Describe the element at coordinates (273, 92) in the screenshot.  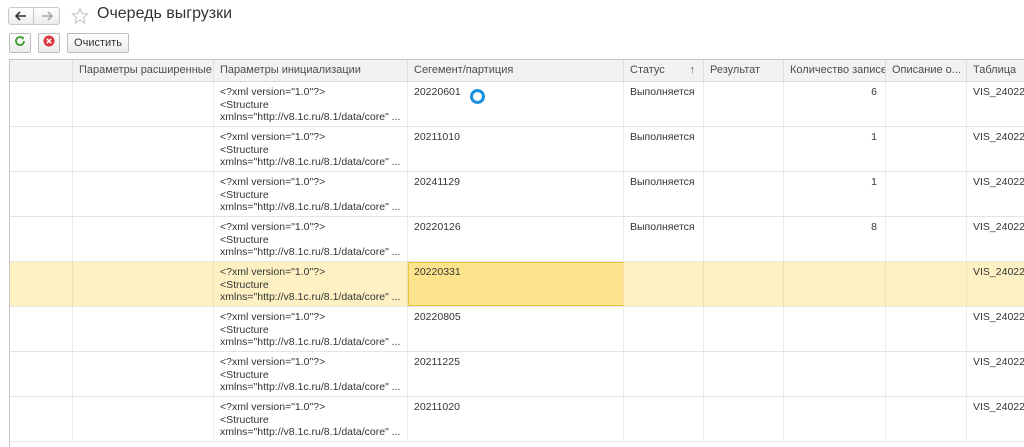
I see `xml-line: <?xml version="1.0"?>` at that location.